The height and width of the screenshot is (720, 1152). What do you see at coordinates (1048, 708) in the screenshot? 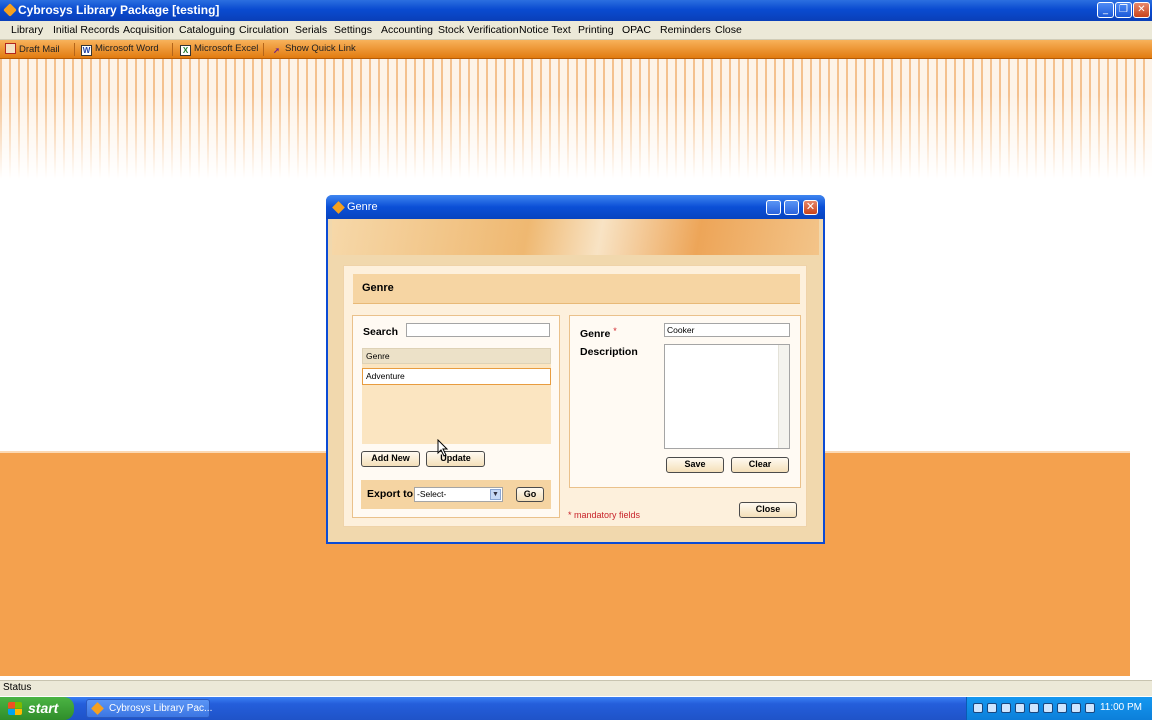
I see `tray-chat-icon` at bounding box center [1048, 708].